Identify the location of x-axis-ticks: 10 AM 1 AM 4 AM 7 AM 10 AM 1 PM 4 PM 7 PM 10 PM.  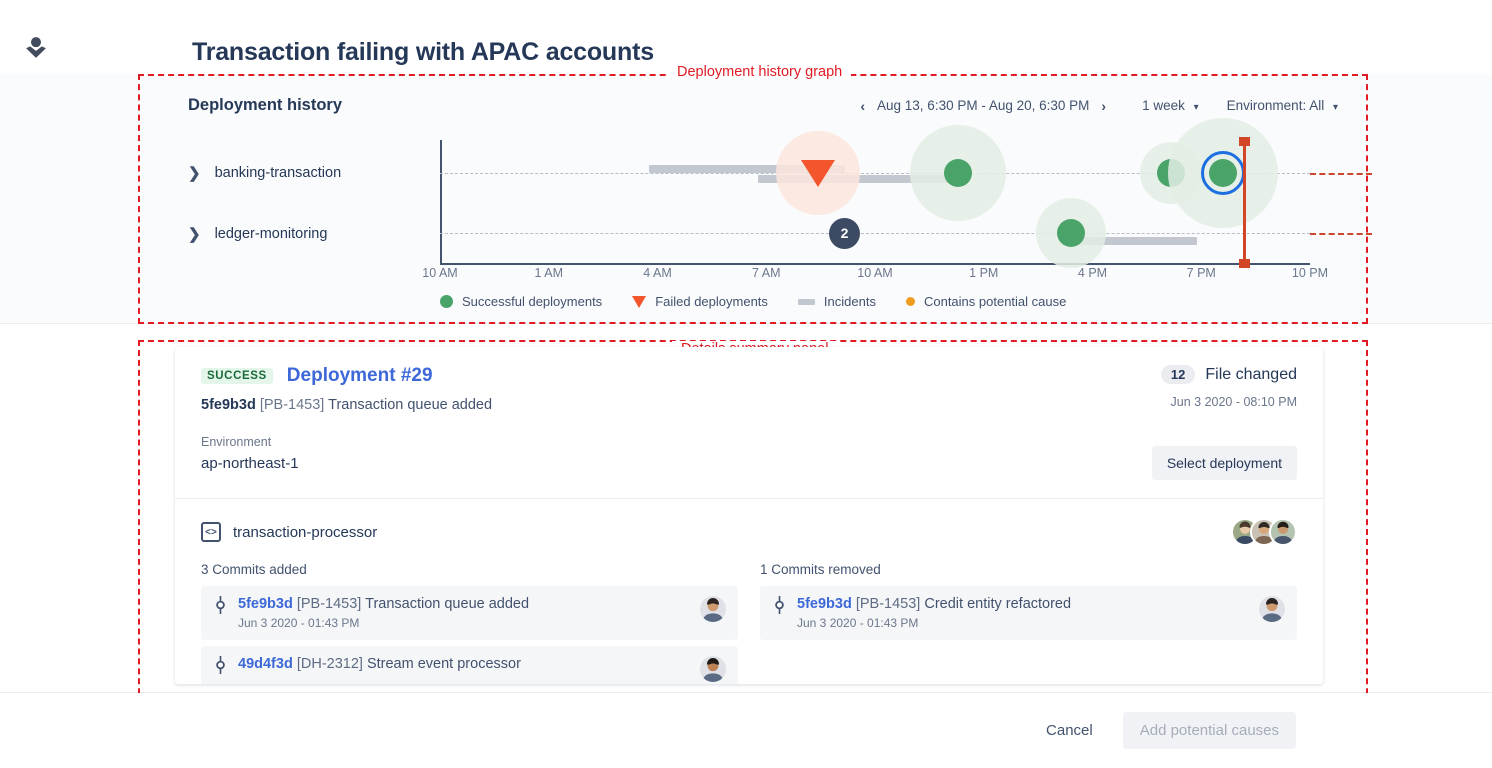
(875, 275).